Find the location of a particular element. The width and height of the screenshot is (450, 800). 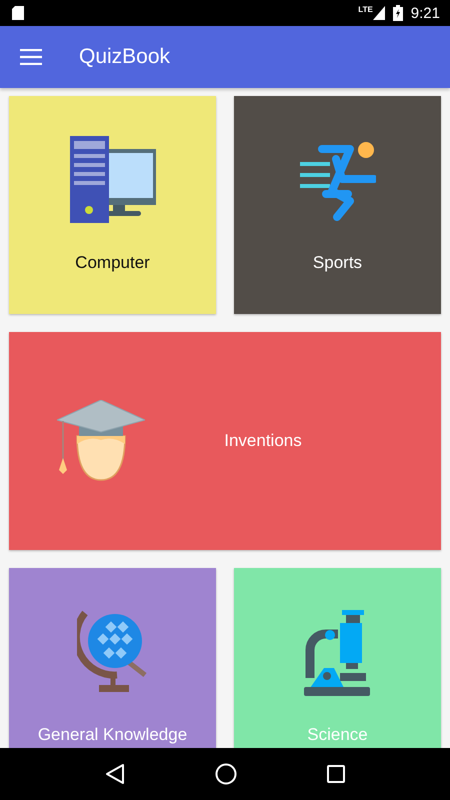

app-title: QuizBook is located at coordinates (124, 57).